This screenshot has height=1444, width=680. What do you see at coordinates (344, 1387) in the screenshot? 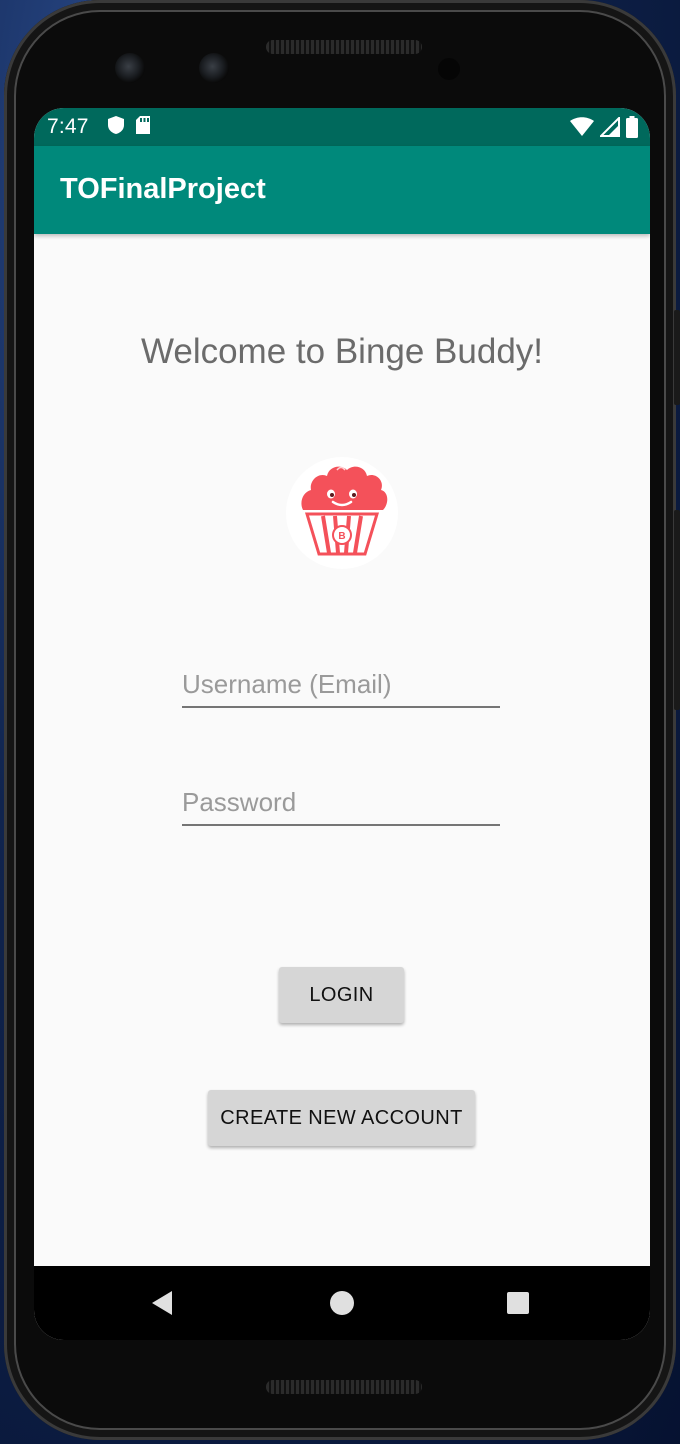
I see `bottom-speaker` at bounding box center [344, 1387].